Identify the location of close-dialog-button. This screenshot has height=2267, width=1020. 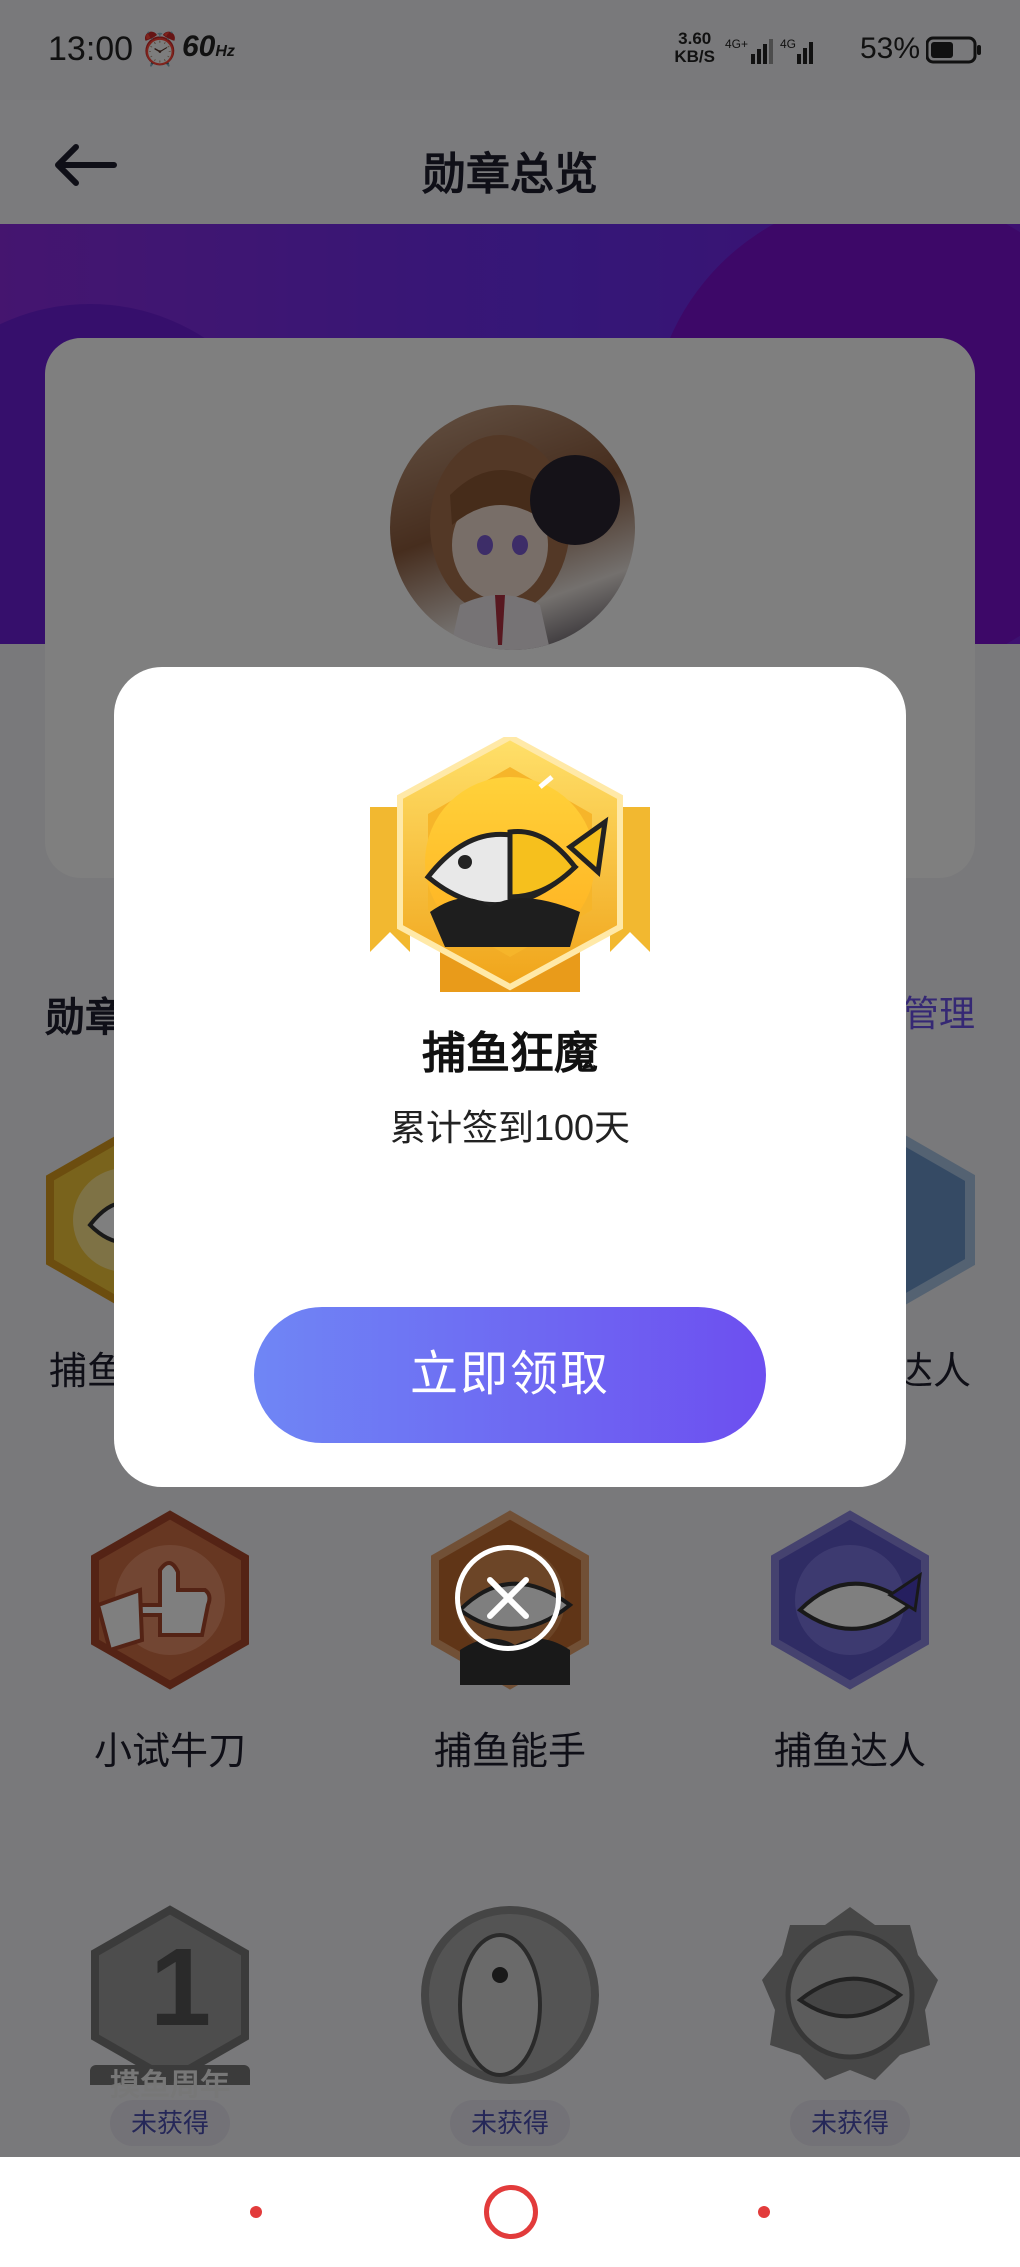
(508, 1598).